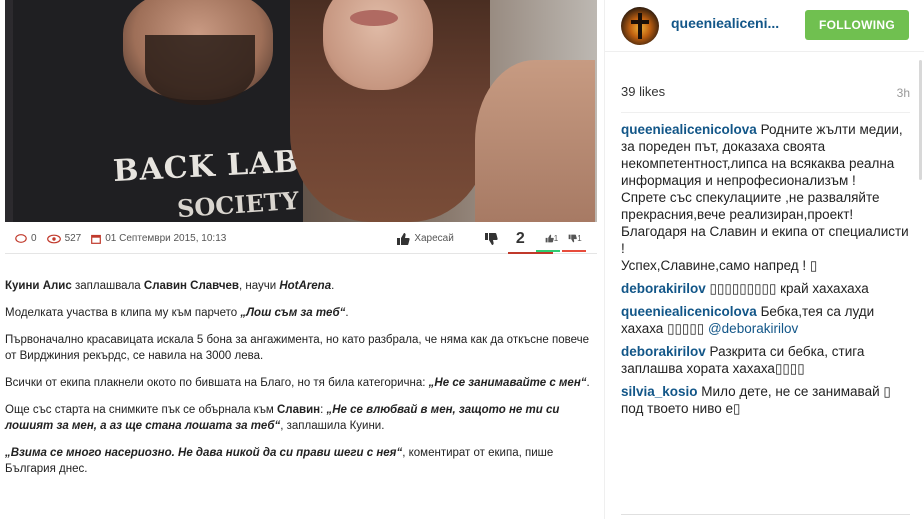 The image size is (924, 519). What do you see at coordinates (434, 238) in the screenshot?
I see `like-label: Харесай` at bounding box center [434, 238].